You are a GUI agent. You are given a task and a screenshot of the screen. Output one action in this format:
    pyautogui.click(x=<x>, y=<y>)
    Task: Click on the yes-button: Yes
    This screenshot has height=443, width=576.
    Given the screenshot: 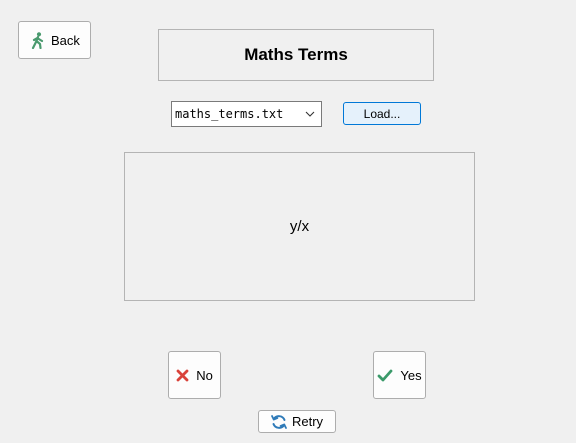 What is the action you would take?
    pyautogui.click(x=399, y=375)
    